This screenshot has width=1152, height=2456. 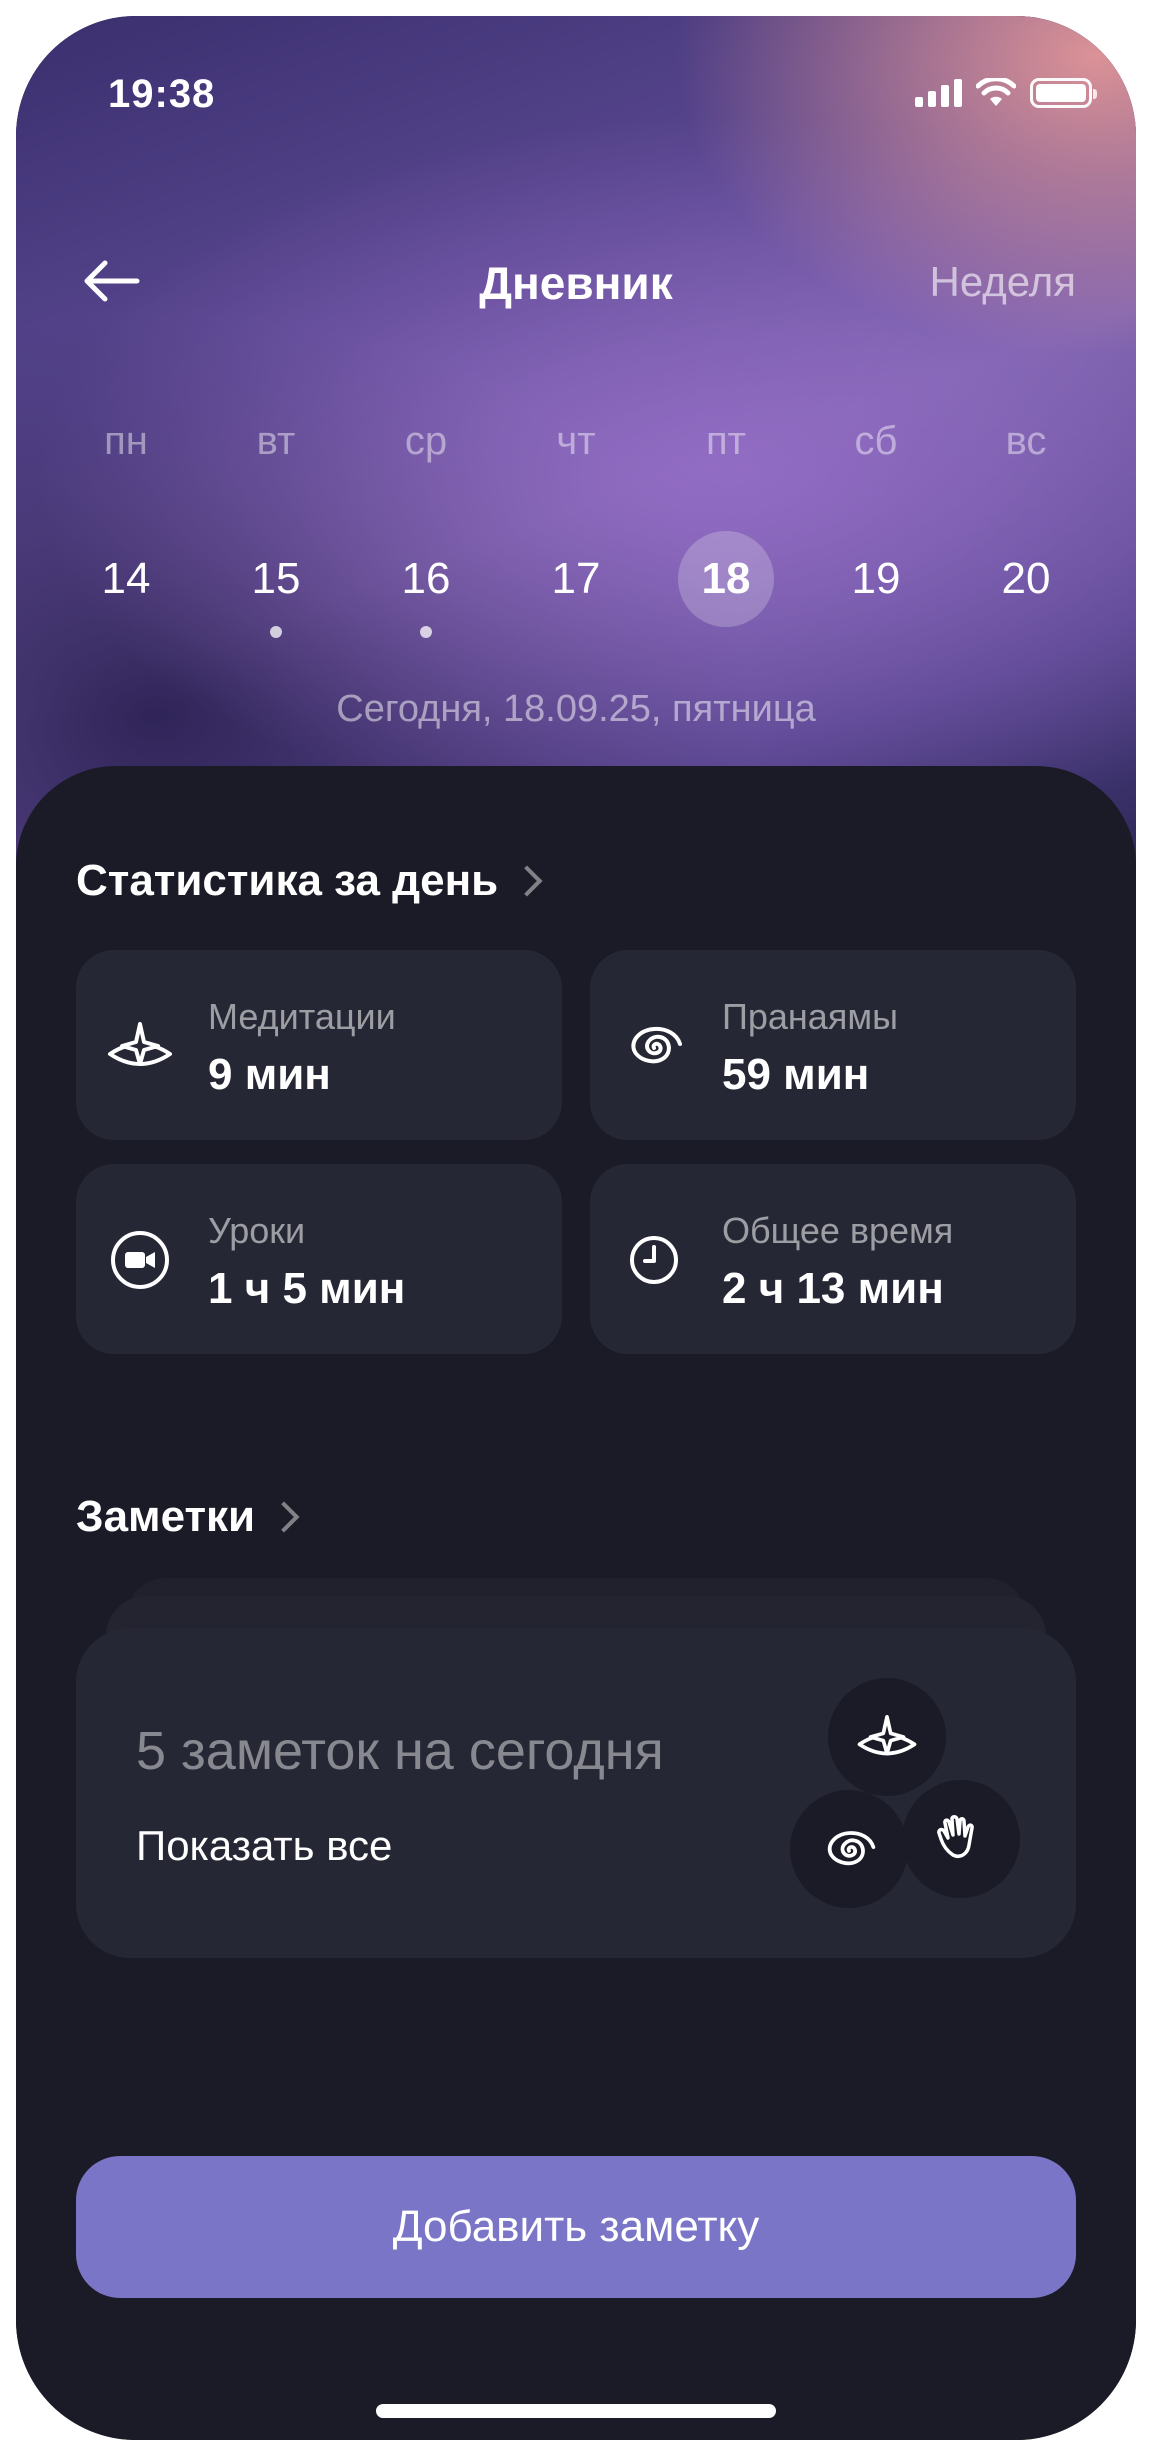 I want to click on stat-card-lessons: Уроки 1 ч 5 мин, so click(x=319, y=1259).